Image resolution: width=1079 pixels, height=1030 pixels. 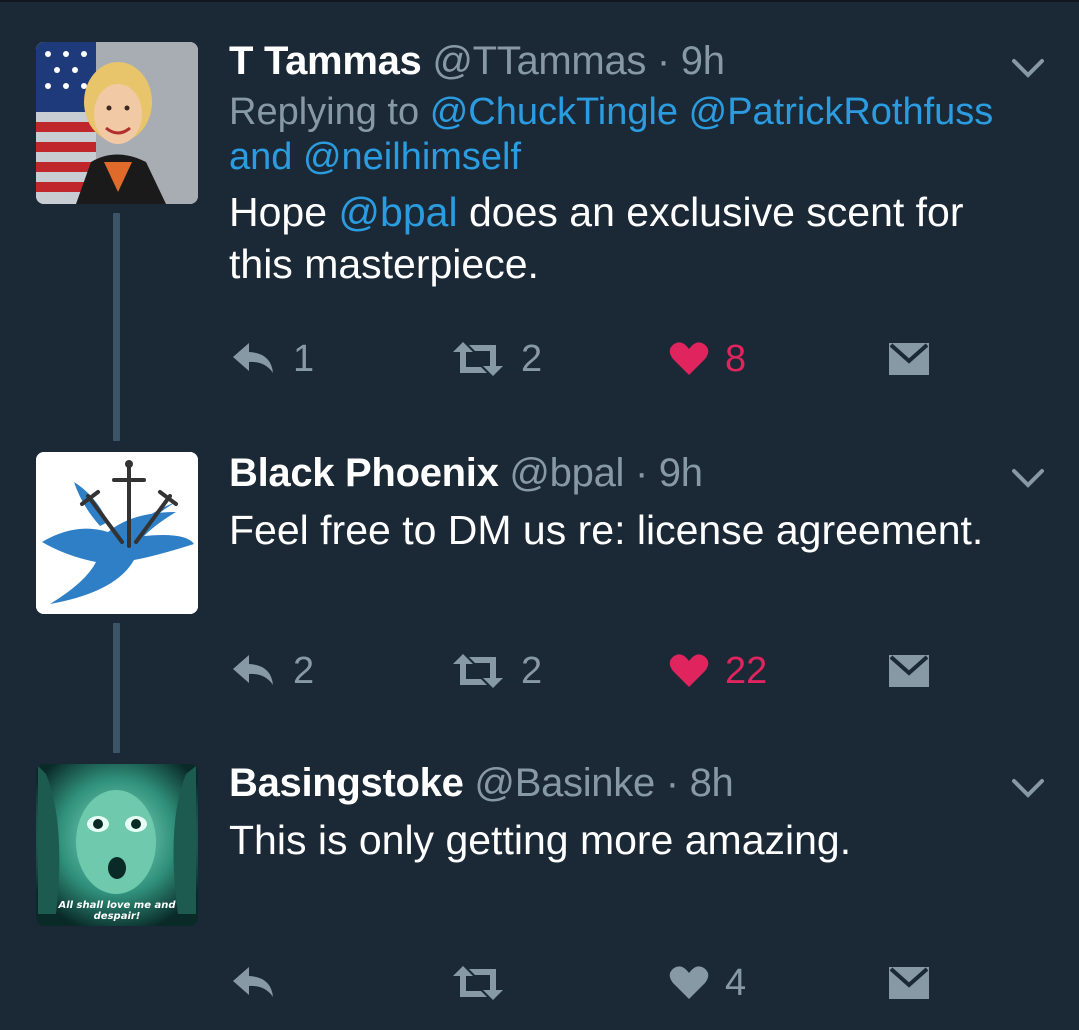 I want to click on tweet-header: Basingstoke @Basinke · 8h, so click(x=629, y=783).